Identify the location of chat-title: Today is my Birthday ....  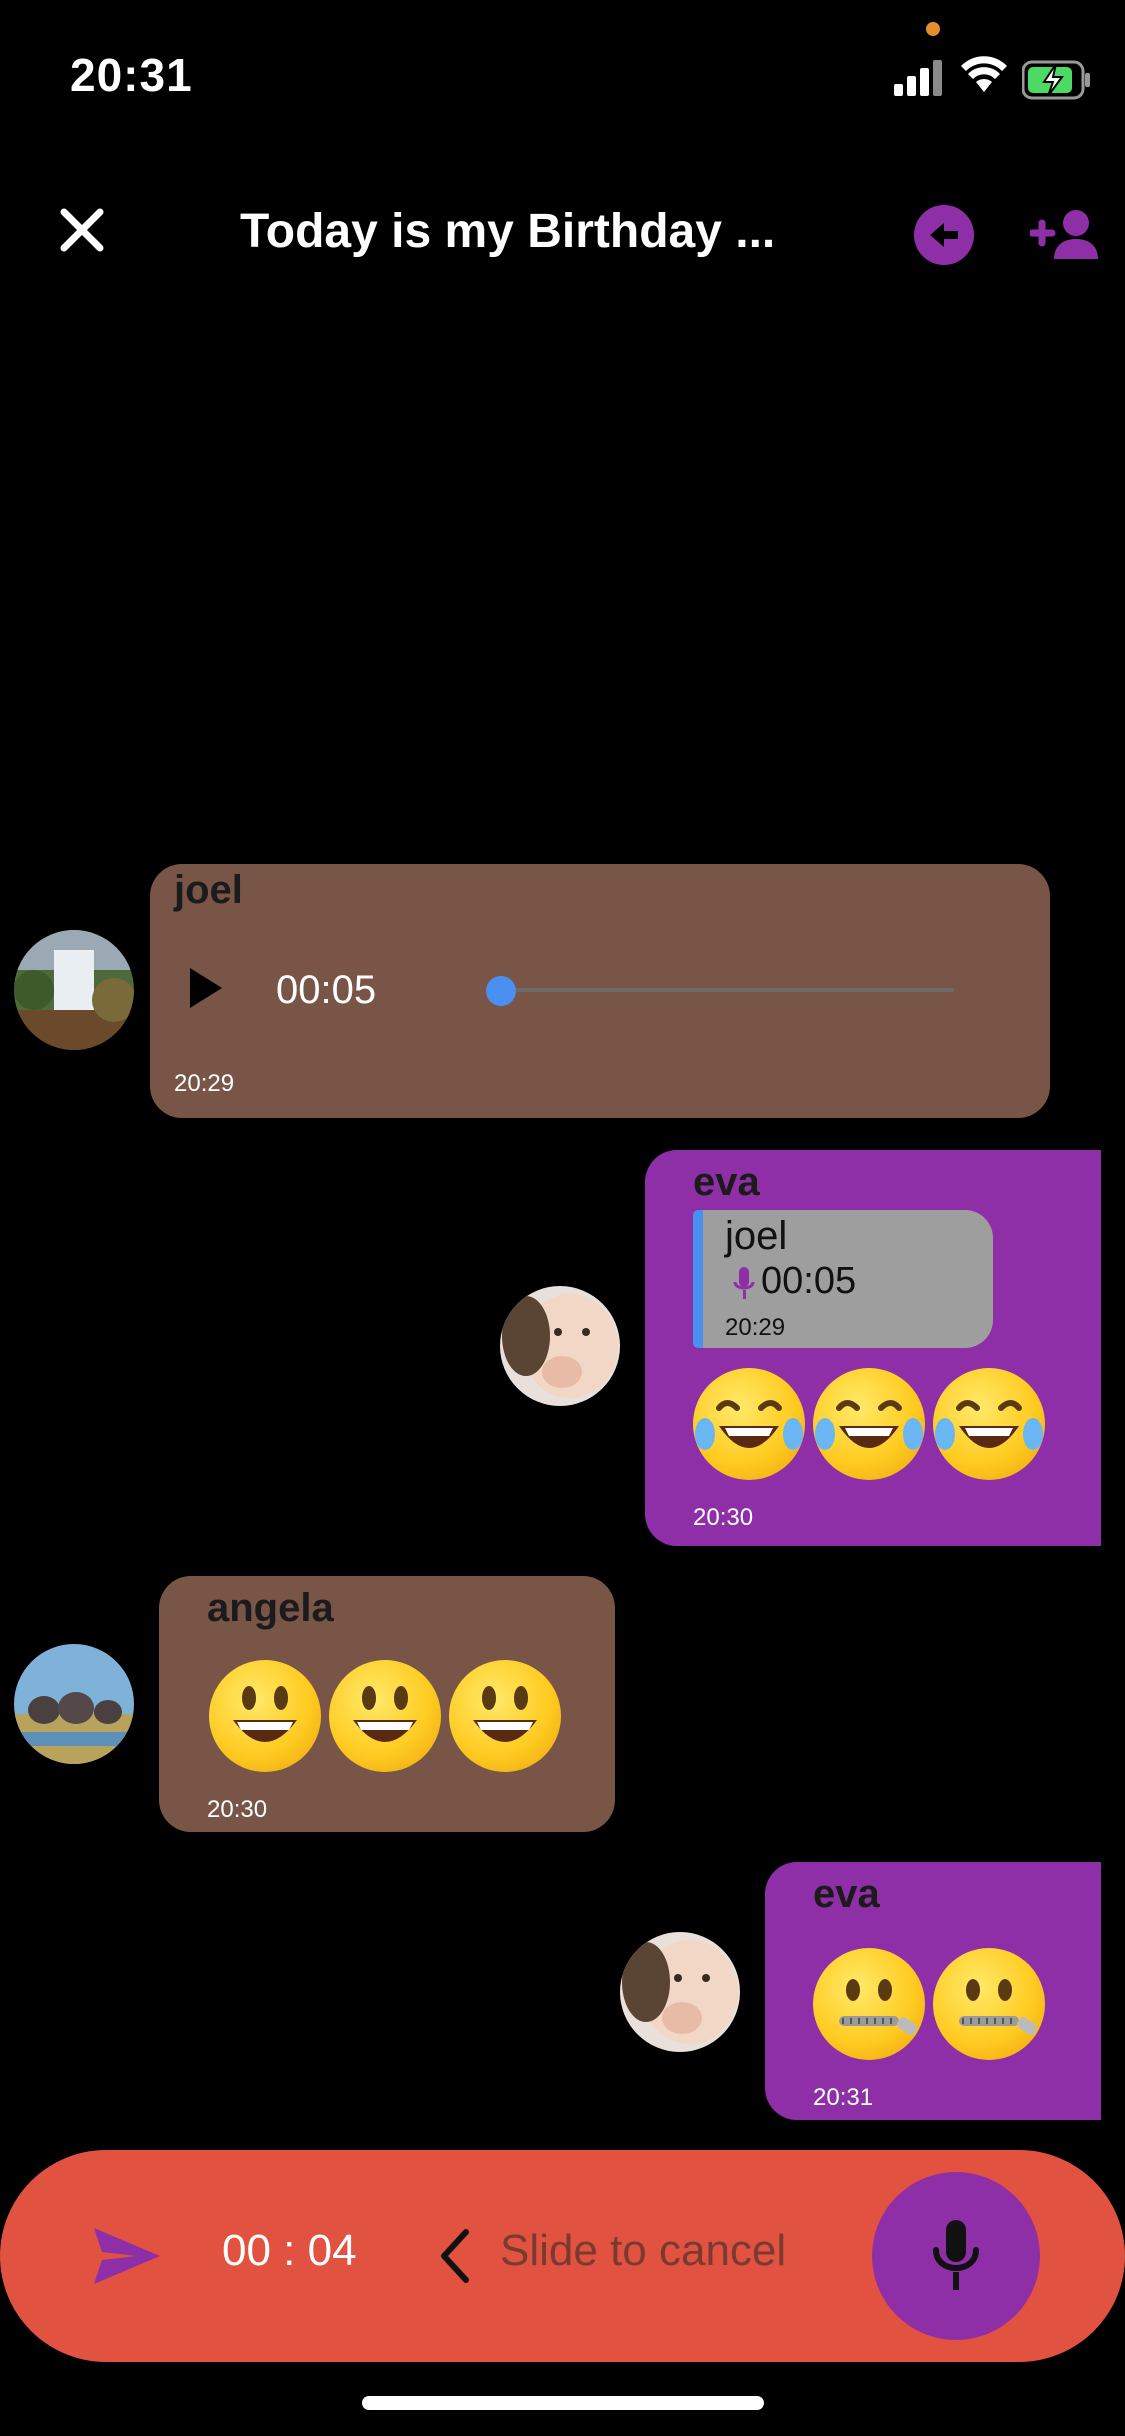
(508, 231).